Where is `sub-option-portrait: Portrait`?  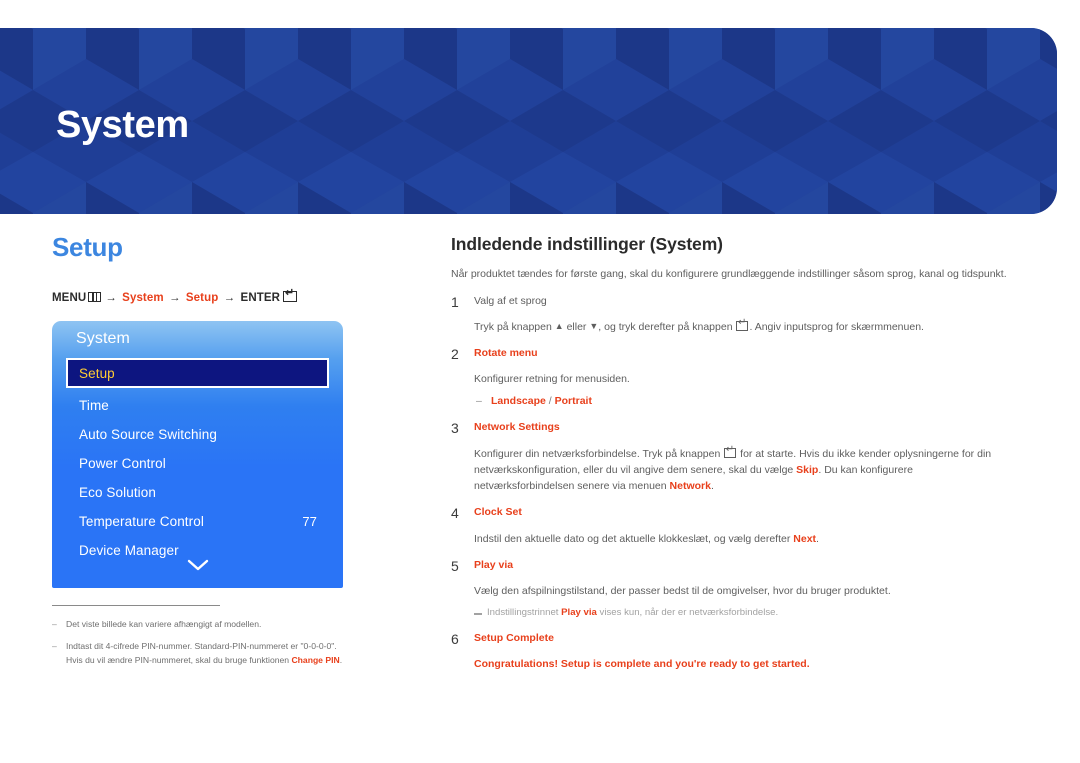
sub-option-portrait: Portrait is located at coordinates (573, 400).